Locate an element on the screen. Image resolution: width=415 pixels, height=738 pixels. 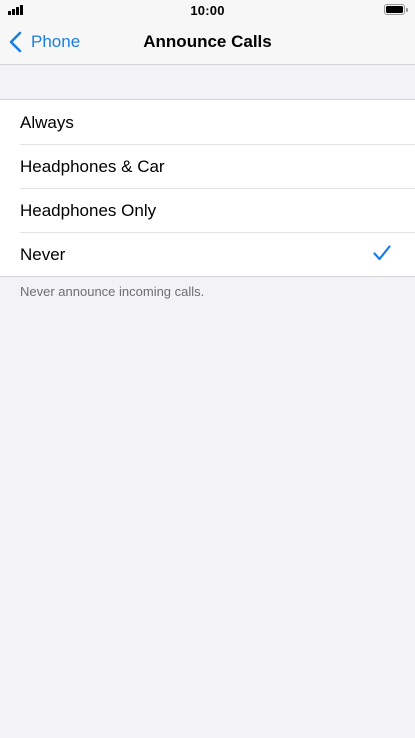
checkmark-icon is located at coordinates (382, 253).